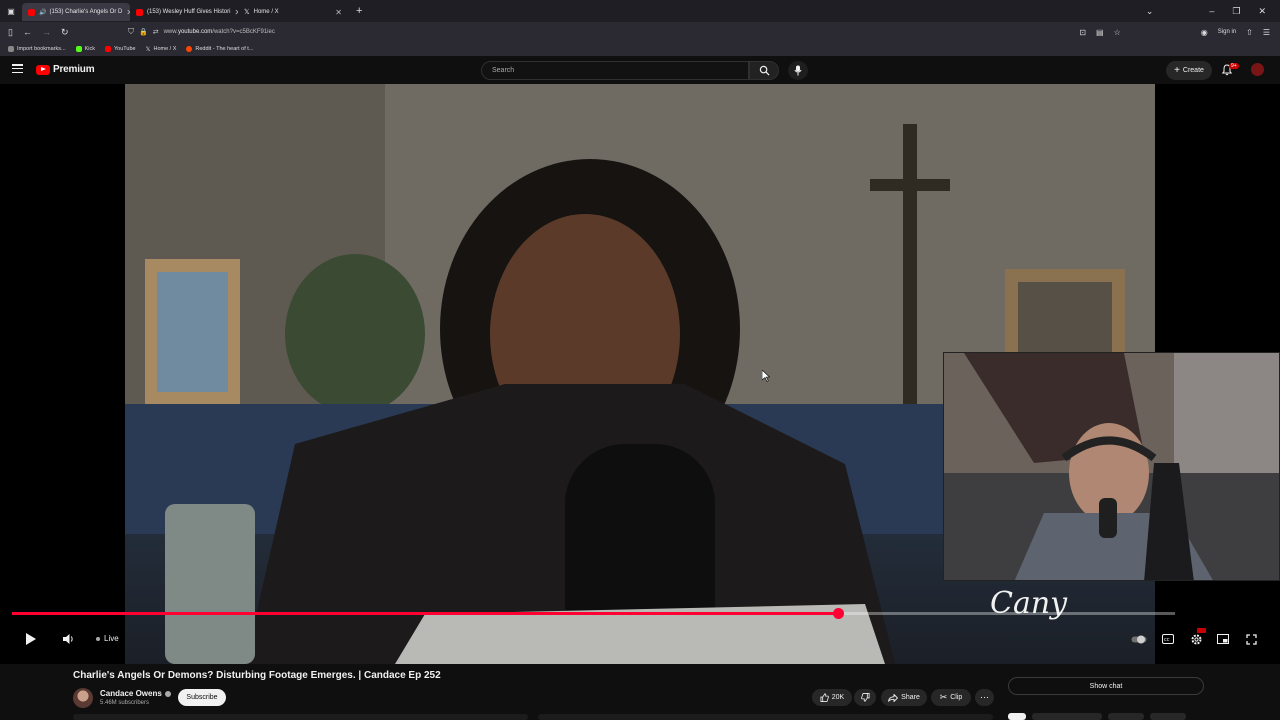  I want to click on captions-button: cc, so click(1168, 639).